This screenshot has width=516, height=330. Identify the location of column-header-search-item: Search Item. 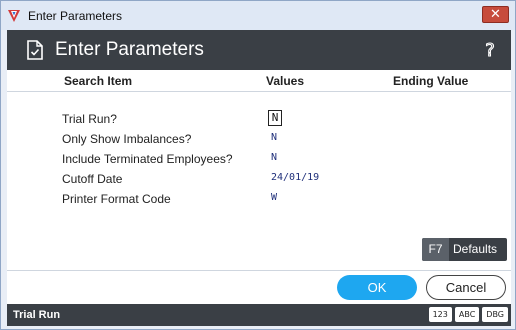
(98, 81).